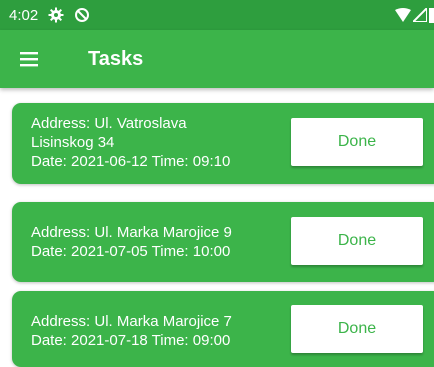  What do you see at coordinates (420, 15) in the screenshot?
I see `cell-signal-icon` at bounding box center [420, 15].